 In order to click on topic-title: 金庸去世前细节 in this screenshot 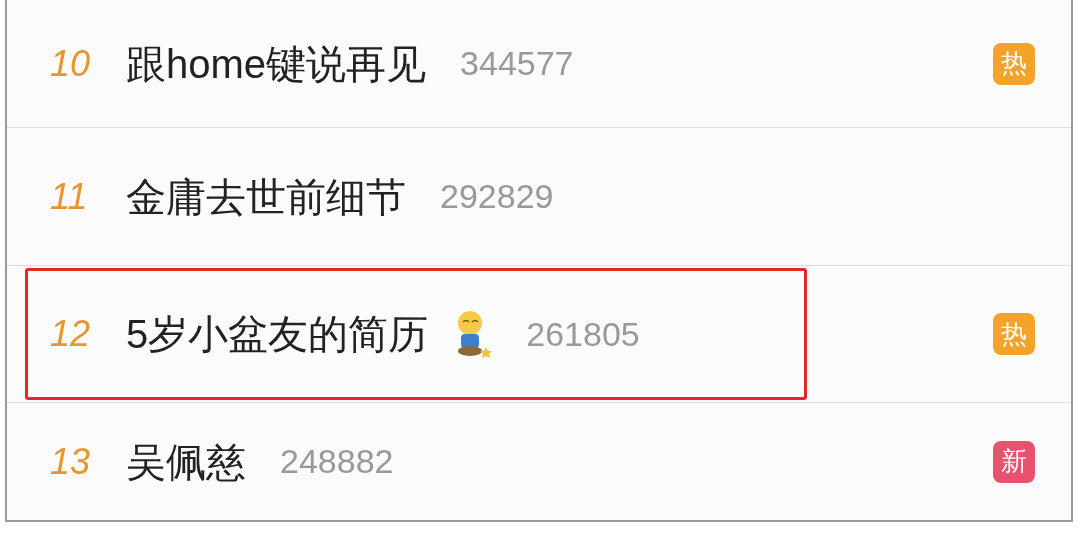, I will do `click(266, 196)`.